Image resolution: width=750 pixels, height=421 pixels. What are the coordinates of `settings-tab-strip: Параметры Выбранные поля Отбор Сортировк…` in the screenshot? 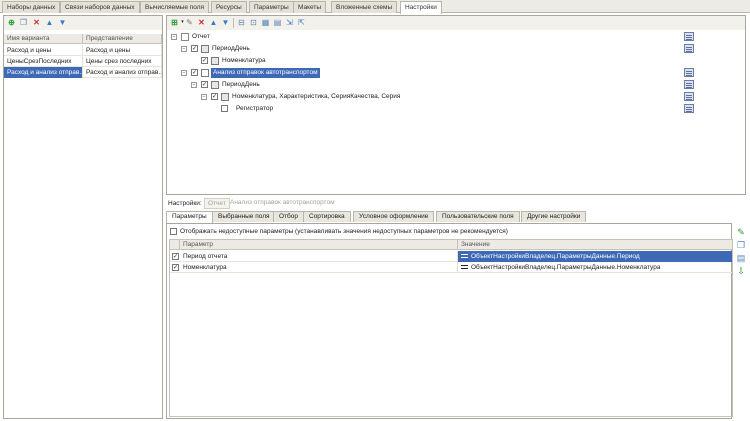 It's located at (448, 217).